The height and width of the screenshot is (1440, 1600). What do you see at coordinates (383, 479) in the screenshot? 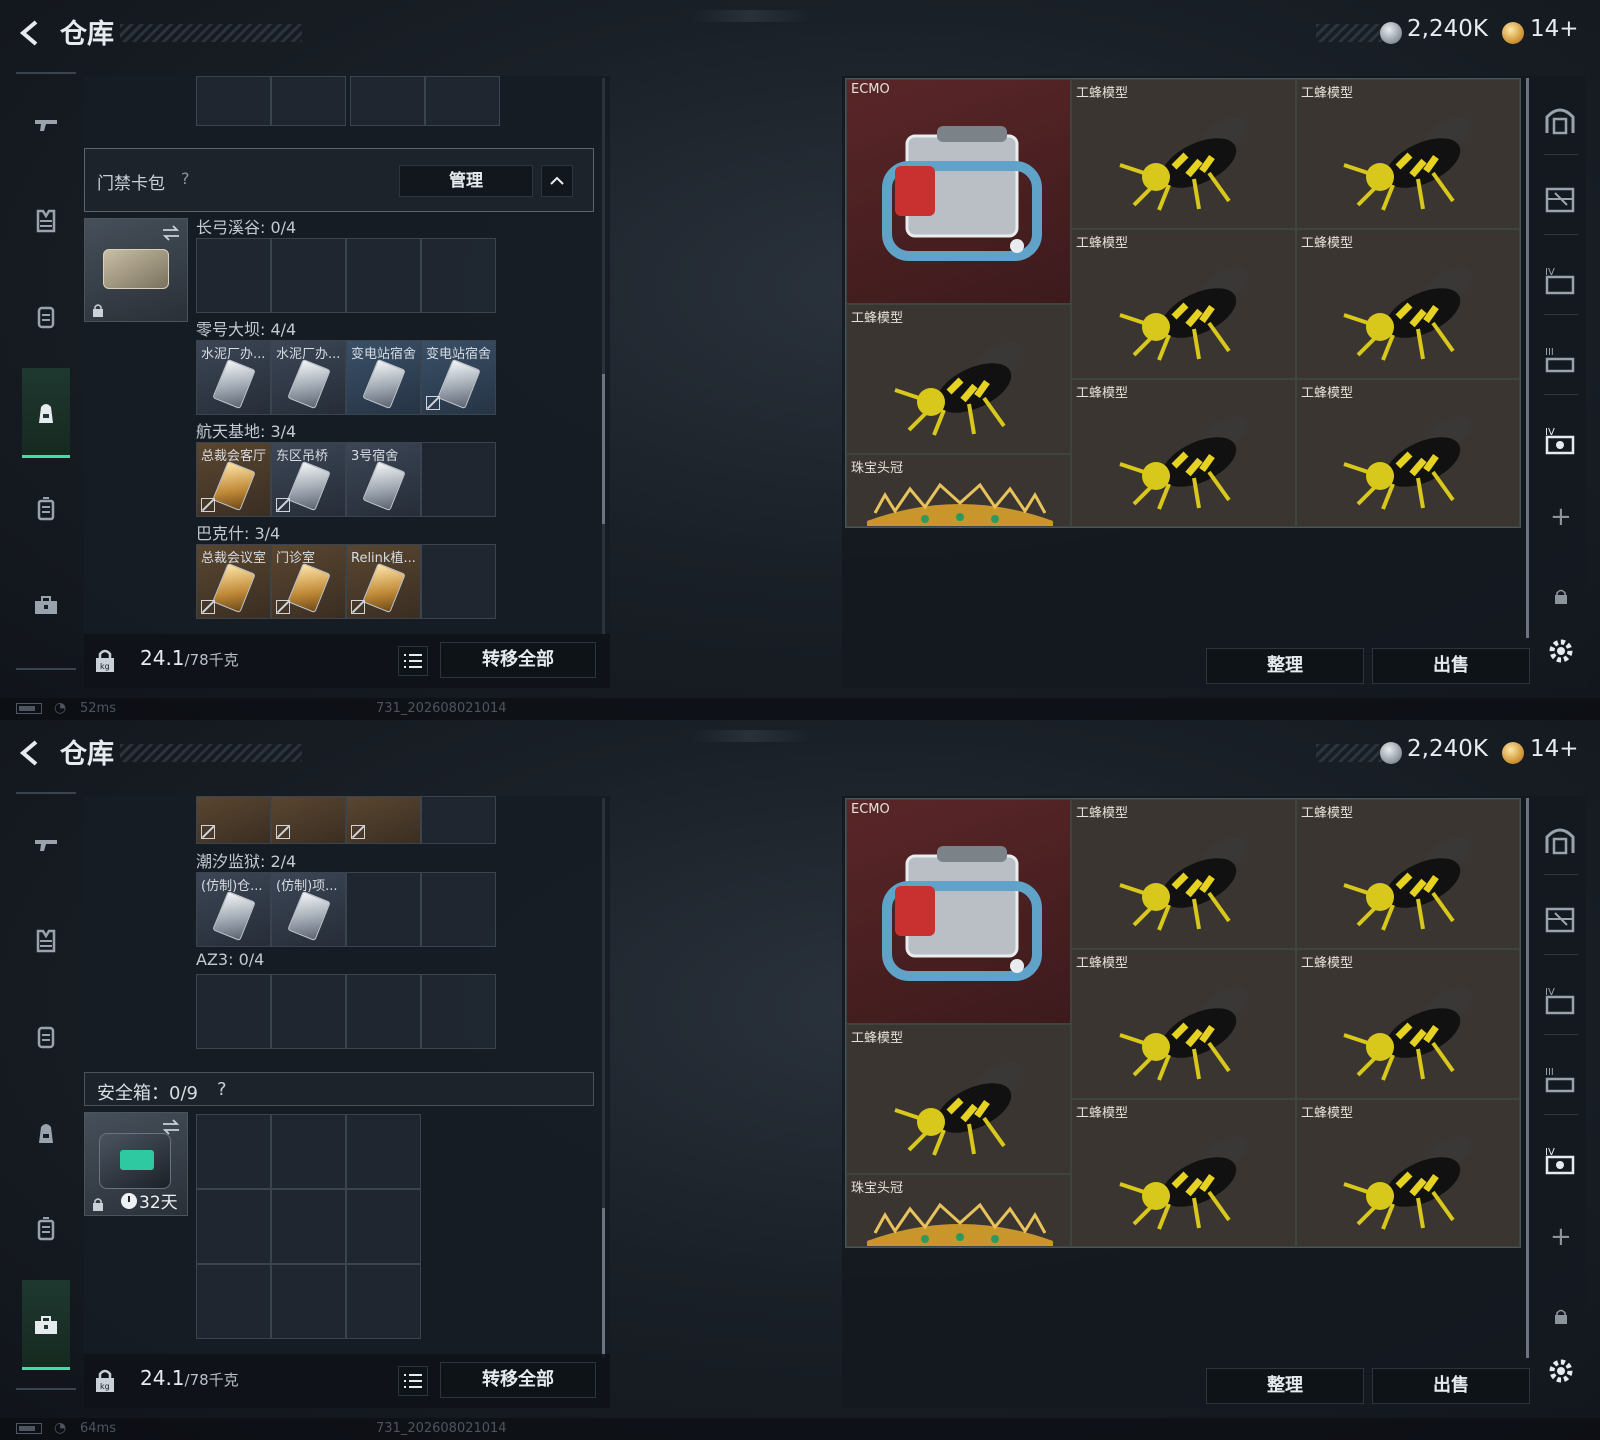
I see `keycard-slot: 3号宿舍` at bounding box center [383, 479].